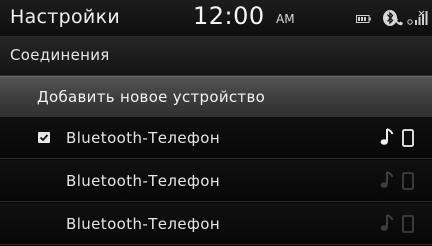 This screenshot has width=432, height=246. I want to click on battery-icon, so click(363, 19).